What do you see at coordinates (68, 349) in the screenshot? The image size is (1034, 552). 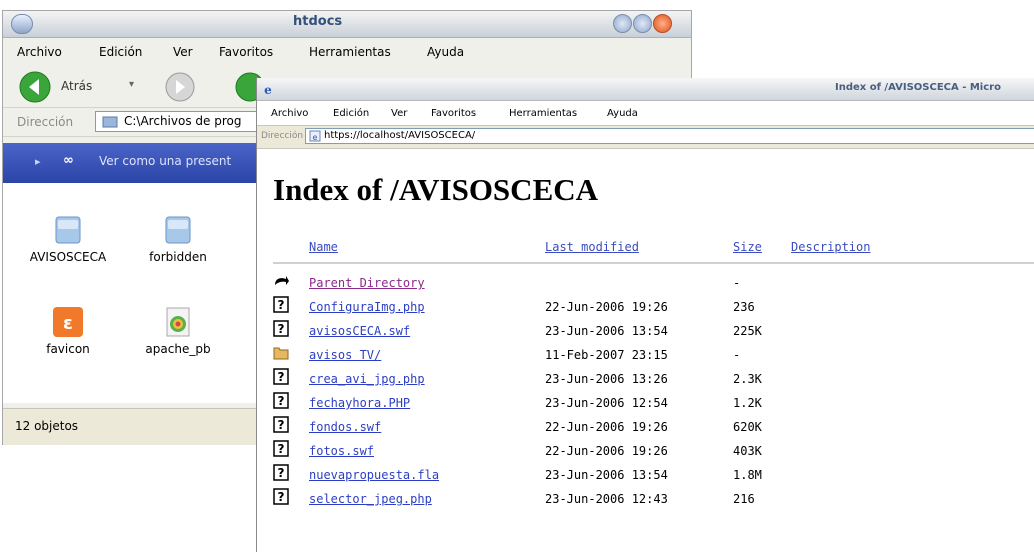 I see `file-item-label: favicon` at bounding box center [68, 349].